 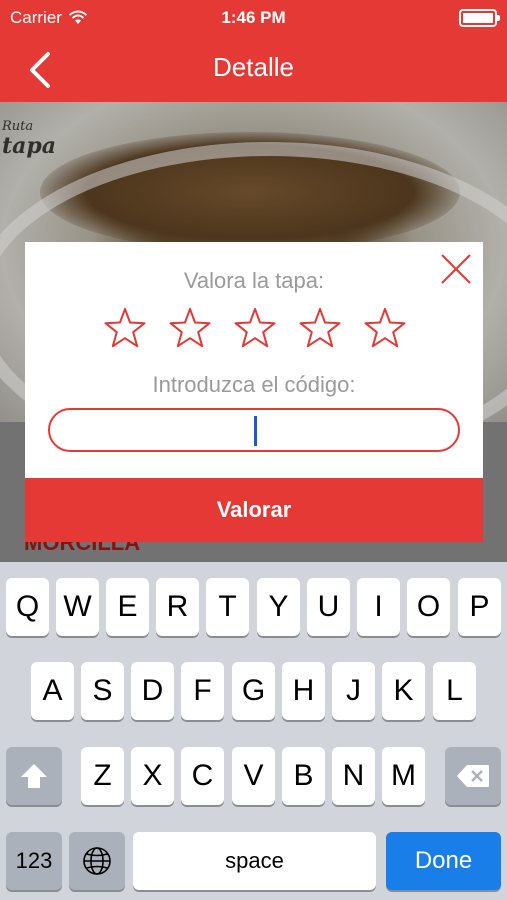 I want to click on shift-icon, so click(x=34, y=776).